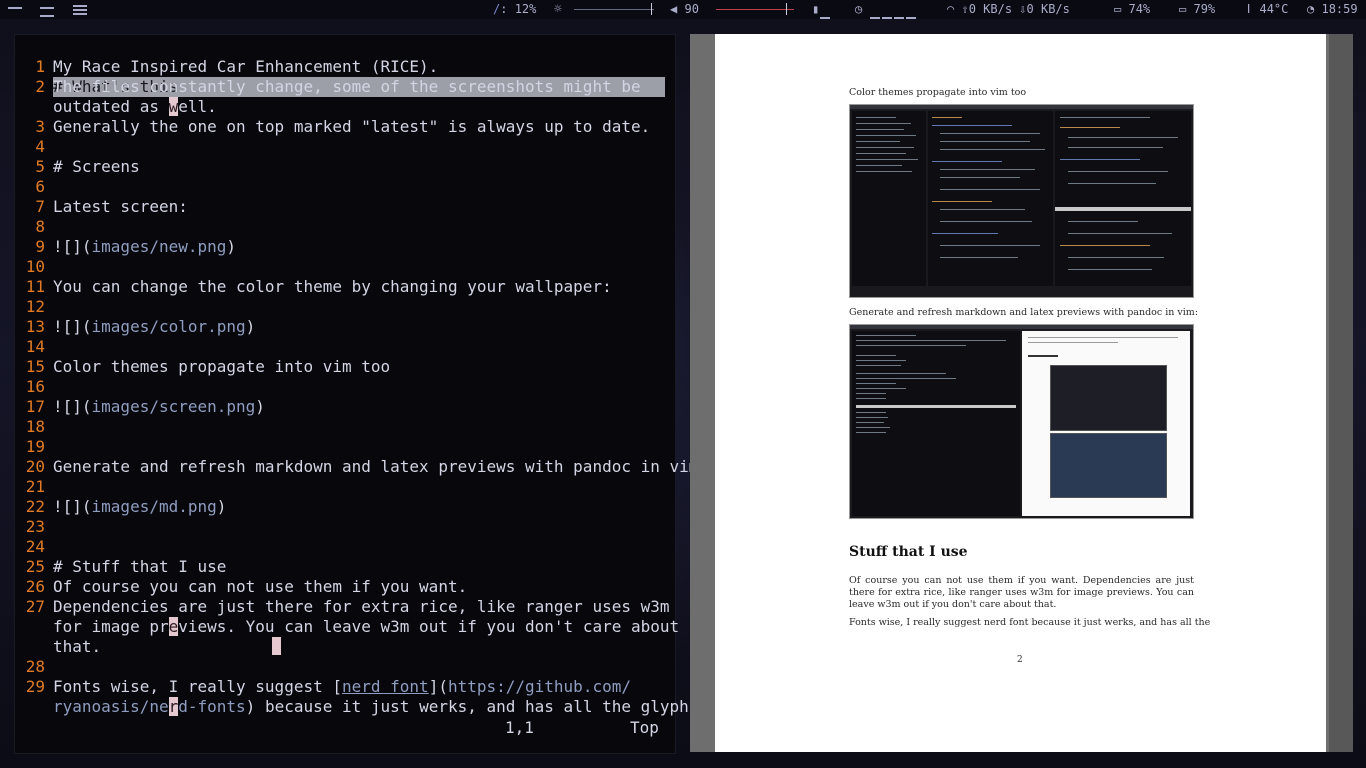 This screenshot has height=768, width=1366. I want to click on text-cursor, so click(277, 646).